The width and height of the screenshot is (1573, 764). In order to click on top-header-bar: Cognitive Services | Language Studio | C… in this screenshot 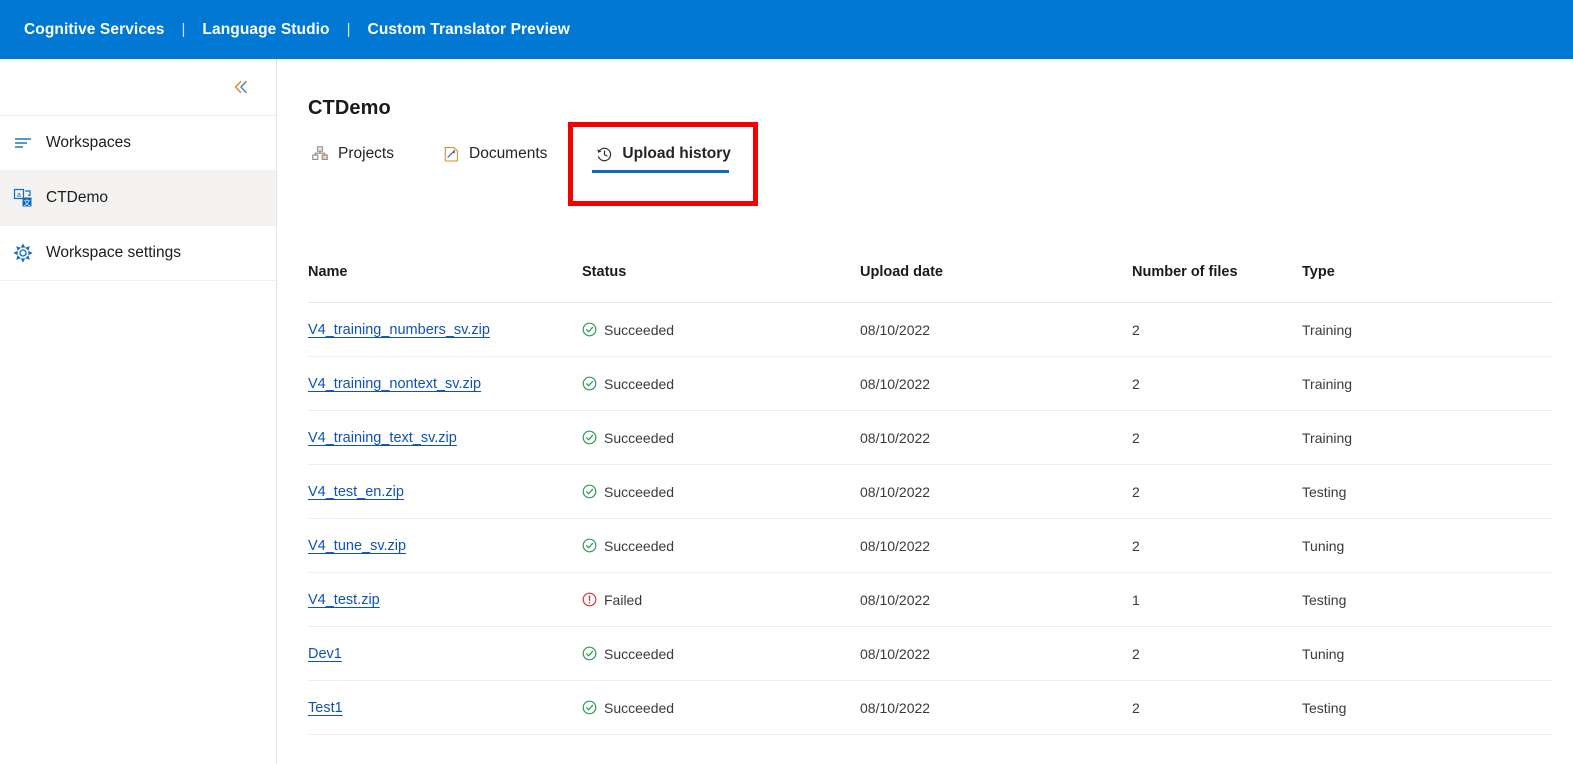, I will do `click(786, 29)`.